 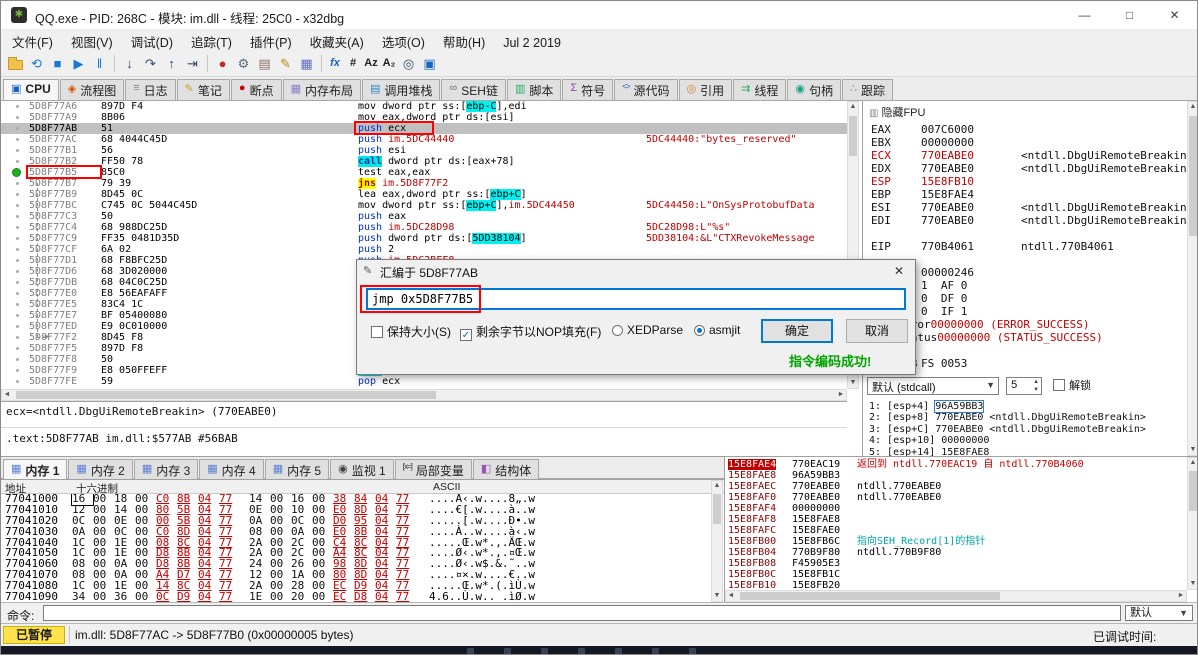 What do you see at coordinates (150, 89) in the screenshot?
I see `tab-log: ≡ 日志` at bounding box center [150, 89].